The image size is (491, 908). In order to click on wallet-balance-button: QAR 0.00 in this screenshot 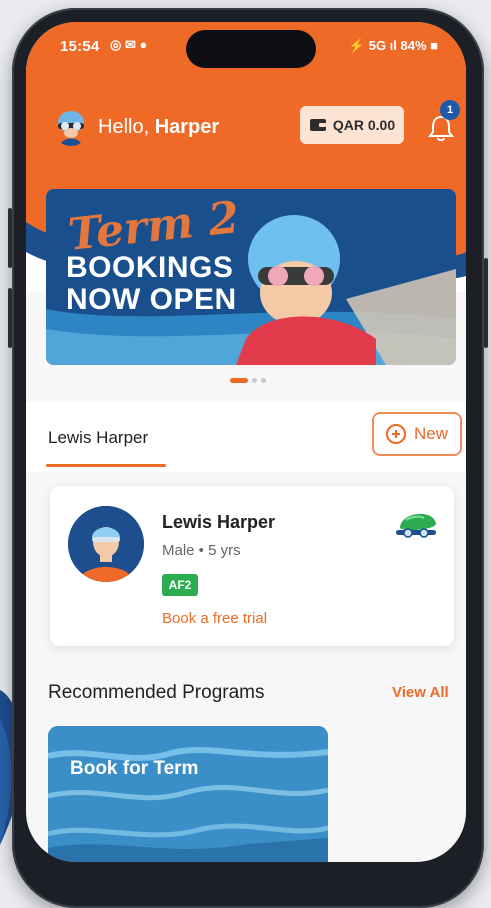, I will do `click(352, 125)`.